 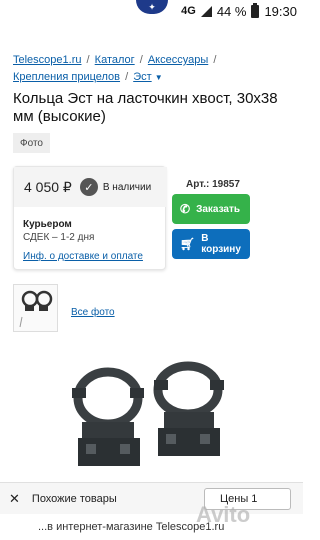 What do you see at coordinates (142, 77) in the screenshot?
I see `breadcrumb-est: Эст` at bounding box center [142, 77].